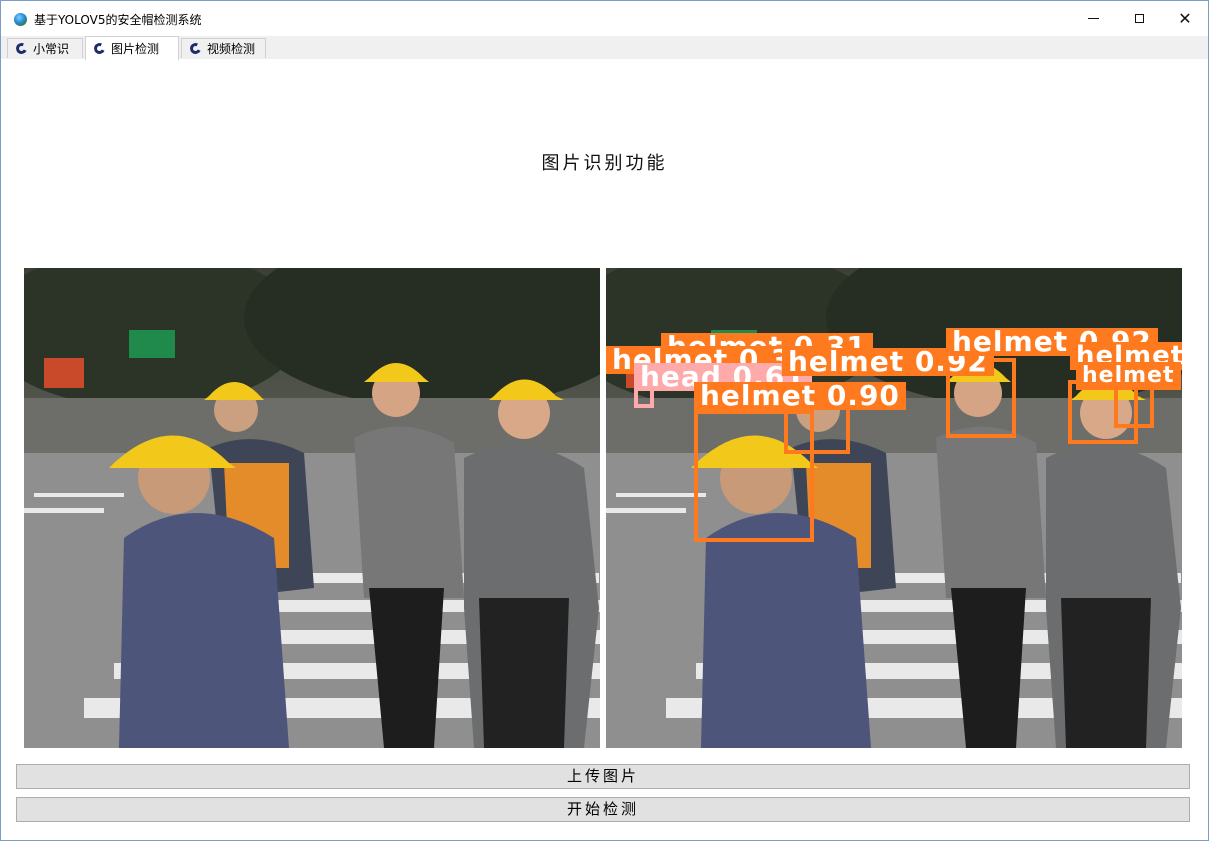 The width and height of the screenshot is (1209, 841). I want to click on minimize-button, so click(1093, 18).